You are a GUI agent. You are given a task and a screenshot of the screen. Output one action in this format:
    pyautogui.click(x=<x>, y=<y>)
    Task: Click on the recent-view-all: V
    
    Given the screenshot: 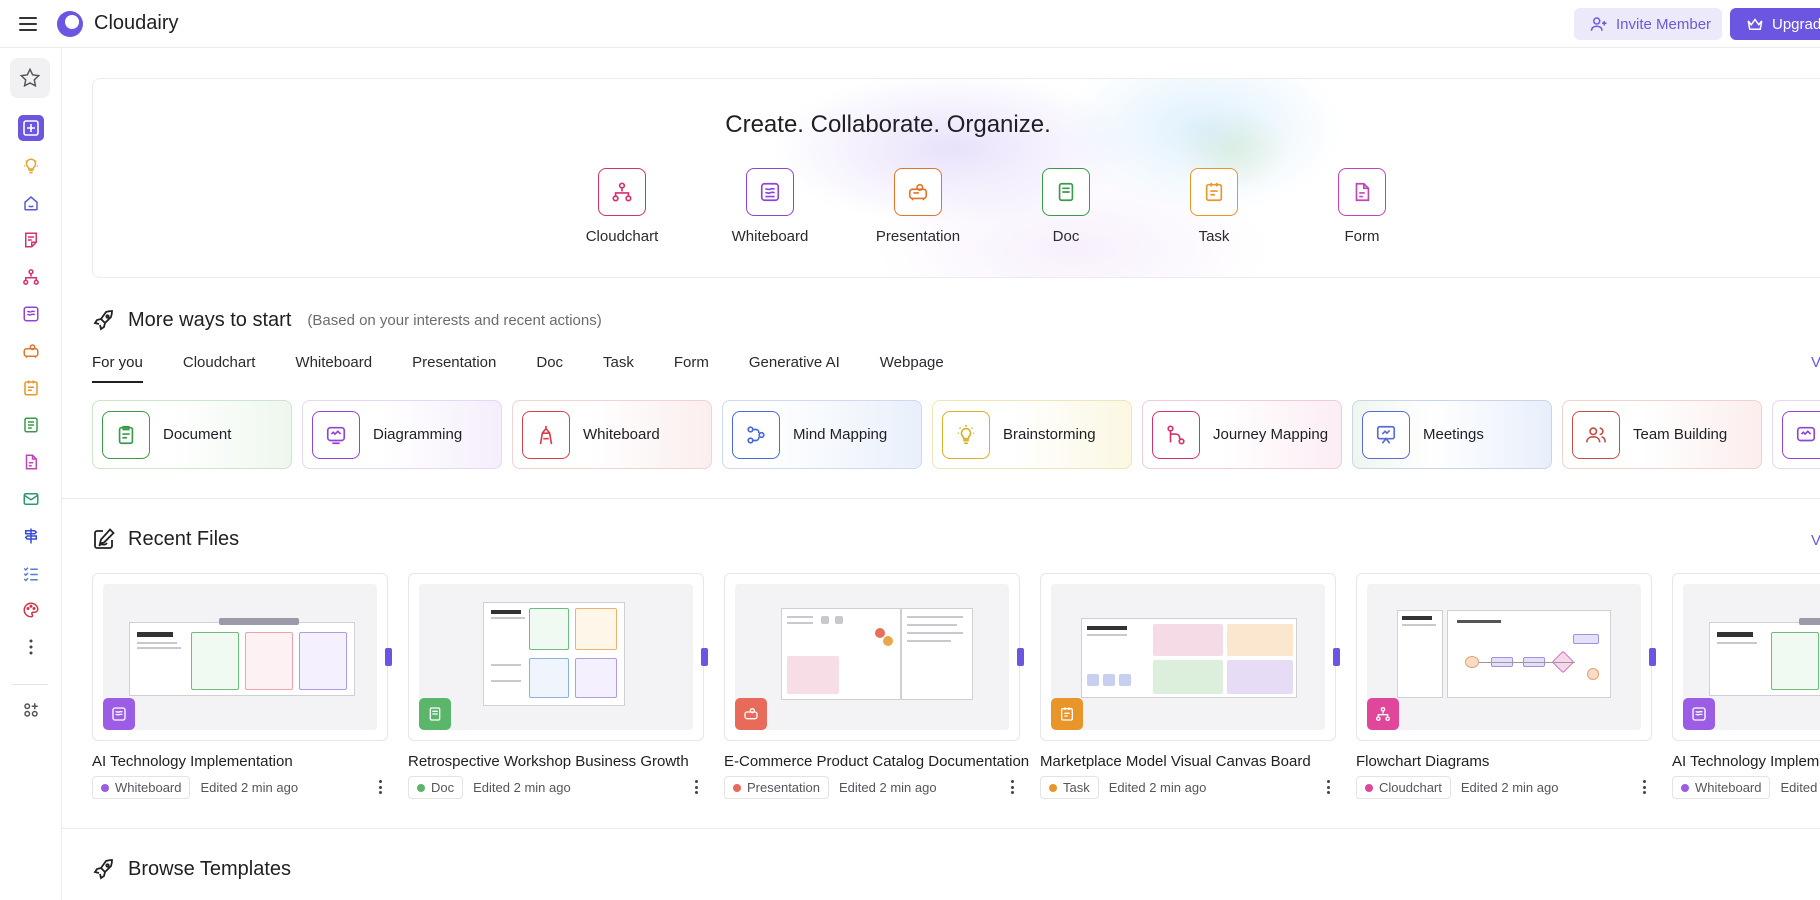 What is the action you would take?
    pyautogui.click(x=1815, y=540)
    